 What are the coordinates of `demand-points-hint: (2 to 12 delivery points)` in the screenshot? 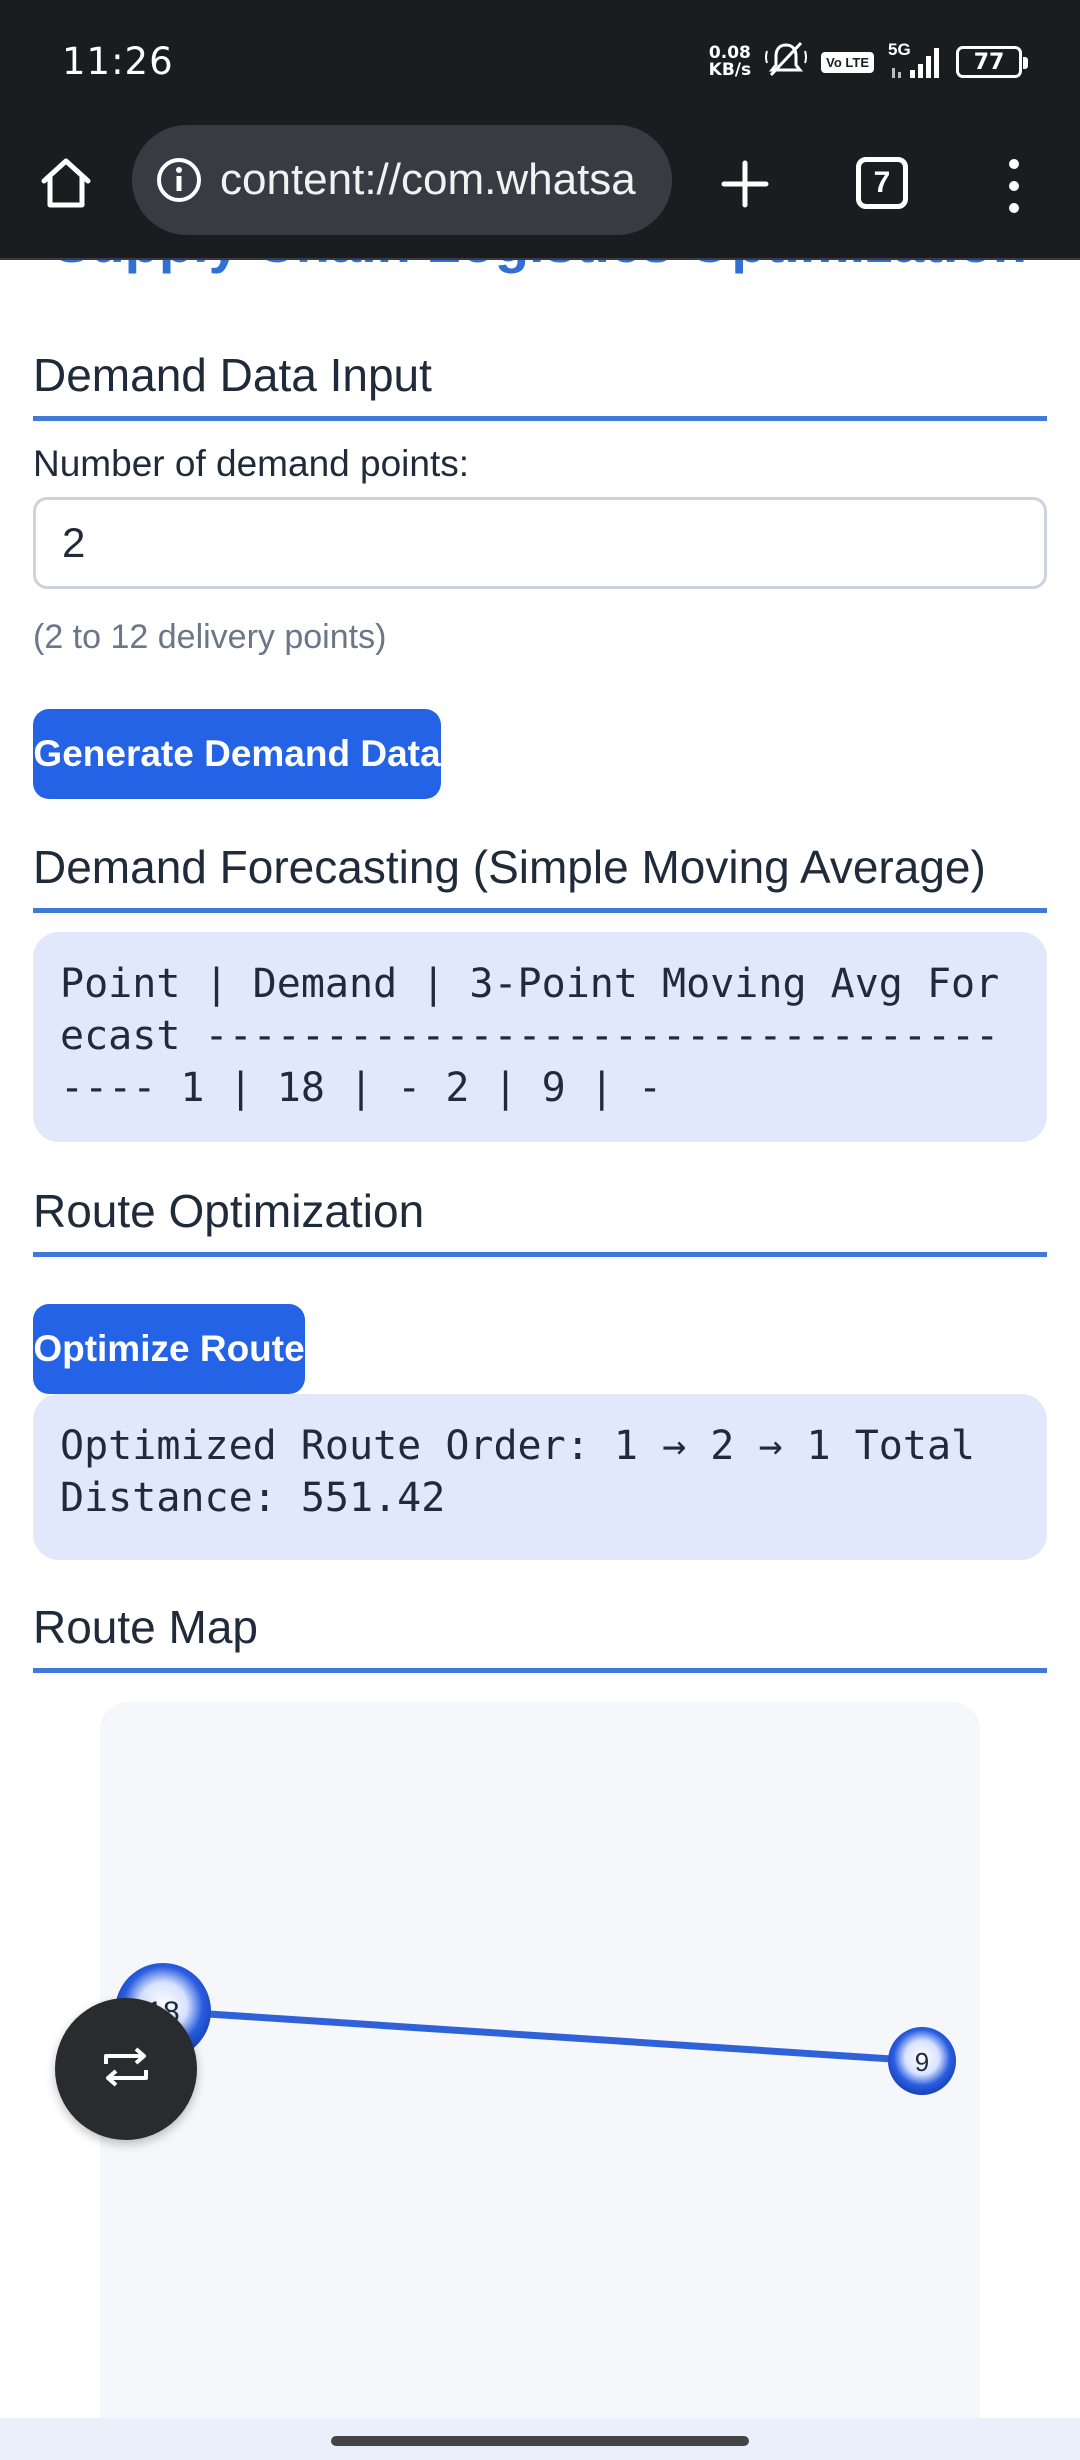 It's located at (210, 637).